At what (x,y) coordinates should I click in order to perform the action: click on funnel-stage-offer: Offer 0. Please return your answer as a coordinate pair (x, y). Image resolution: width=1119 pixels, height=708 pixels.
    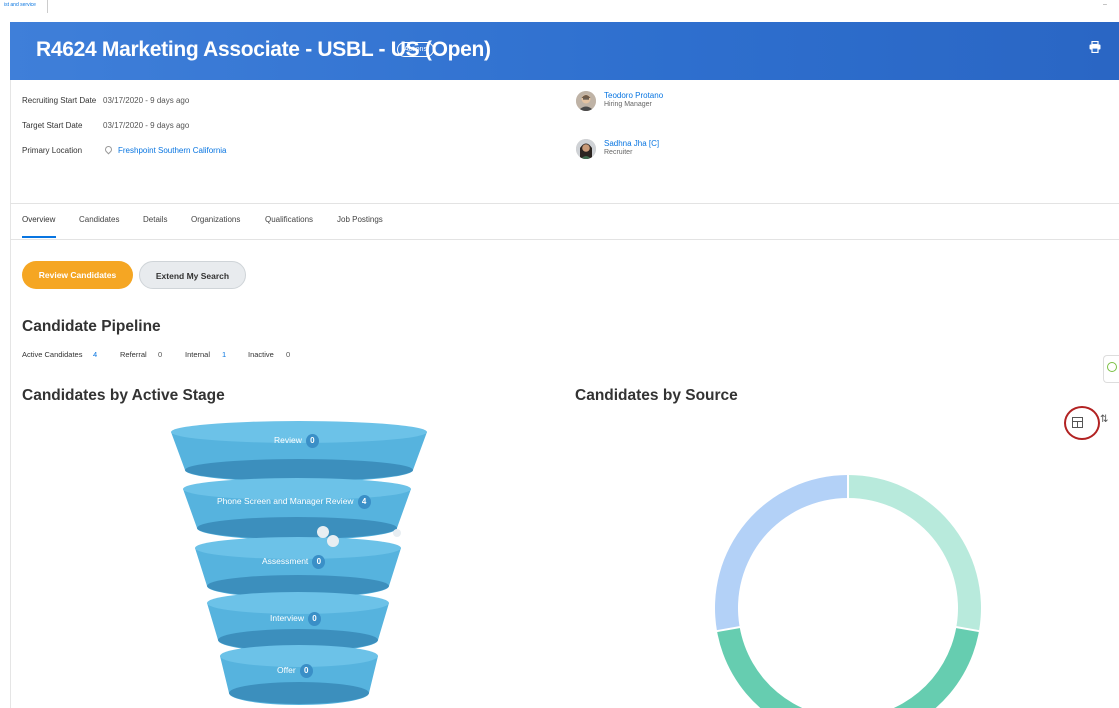
    Looking at the image, I should click on (295, 671).